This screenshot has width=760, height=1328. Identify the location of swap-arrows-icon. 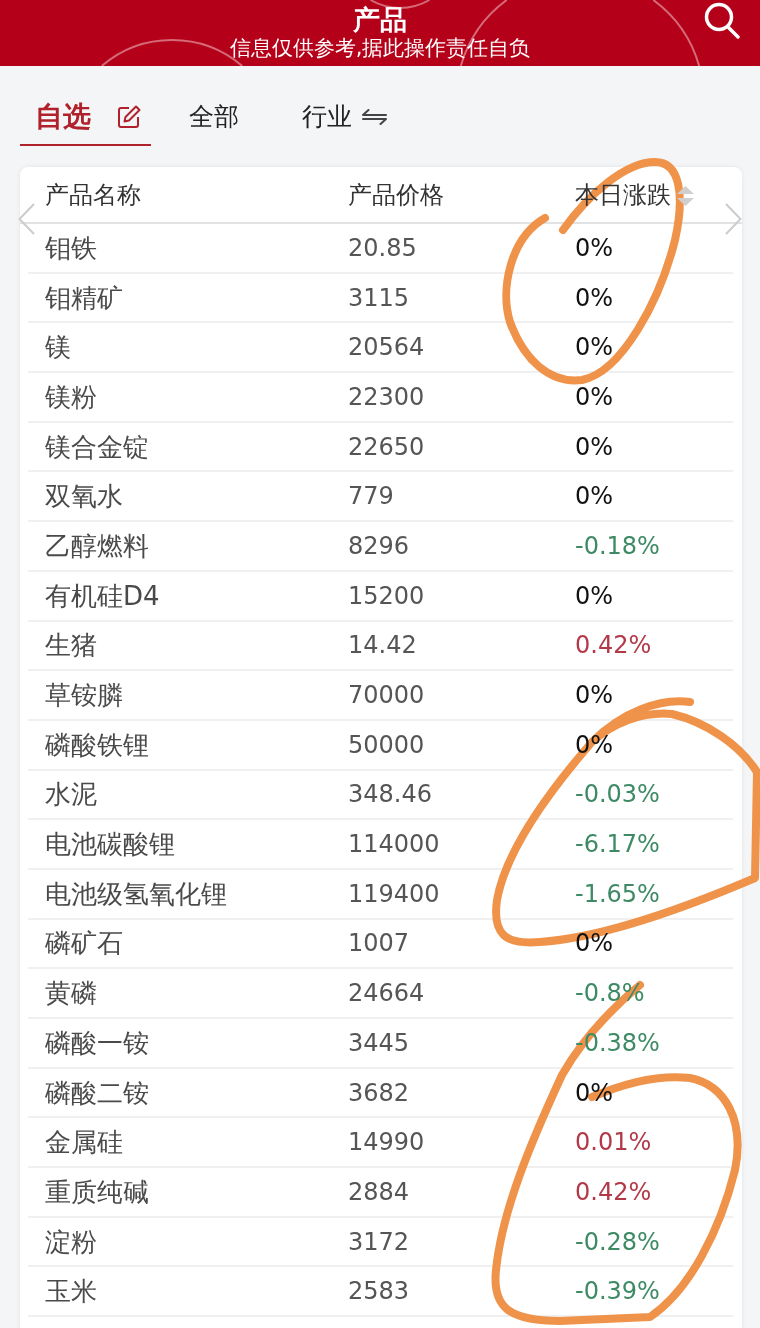
(374, 117).